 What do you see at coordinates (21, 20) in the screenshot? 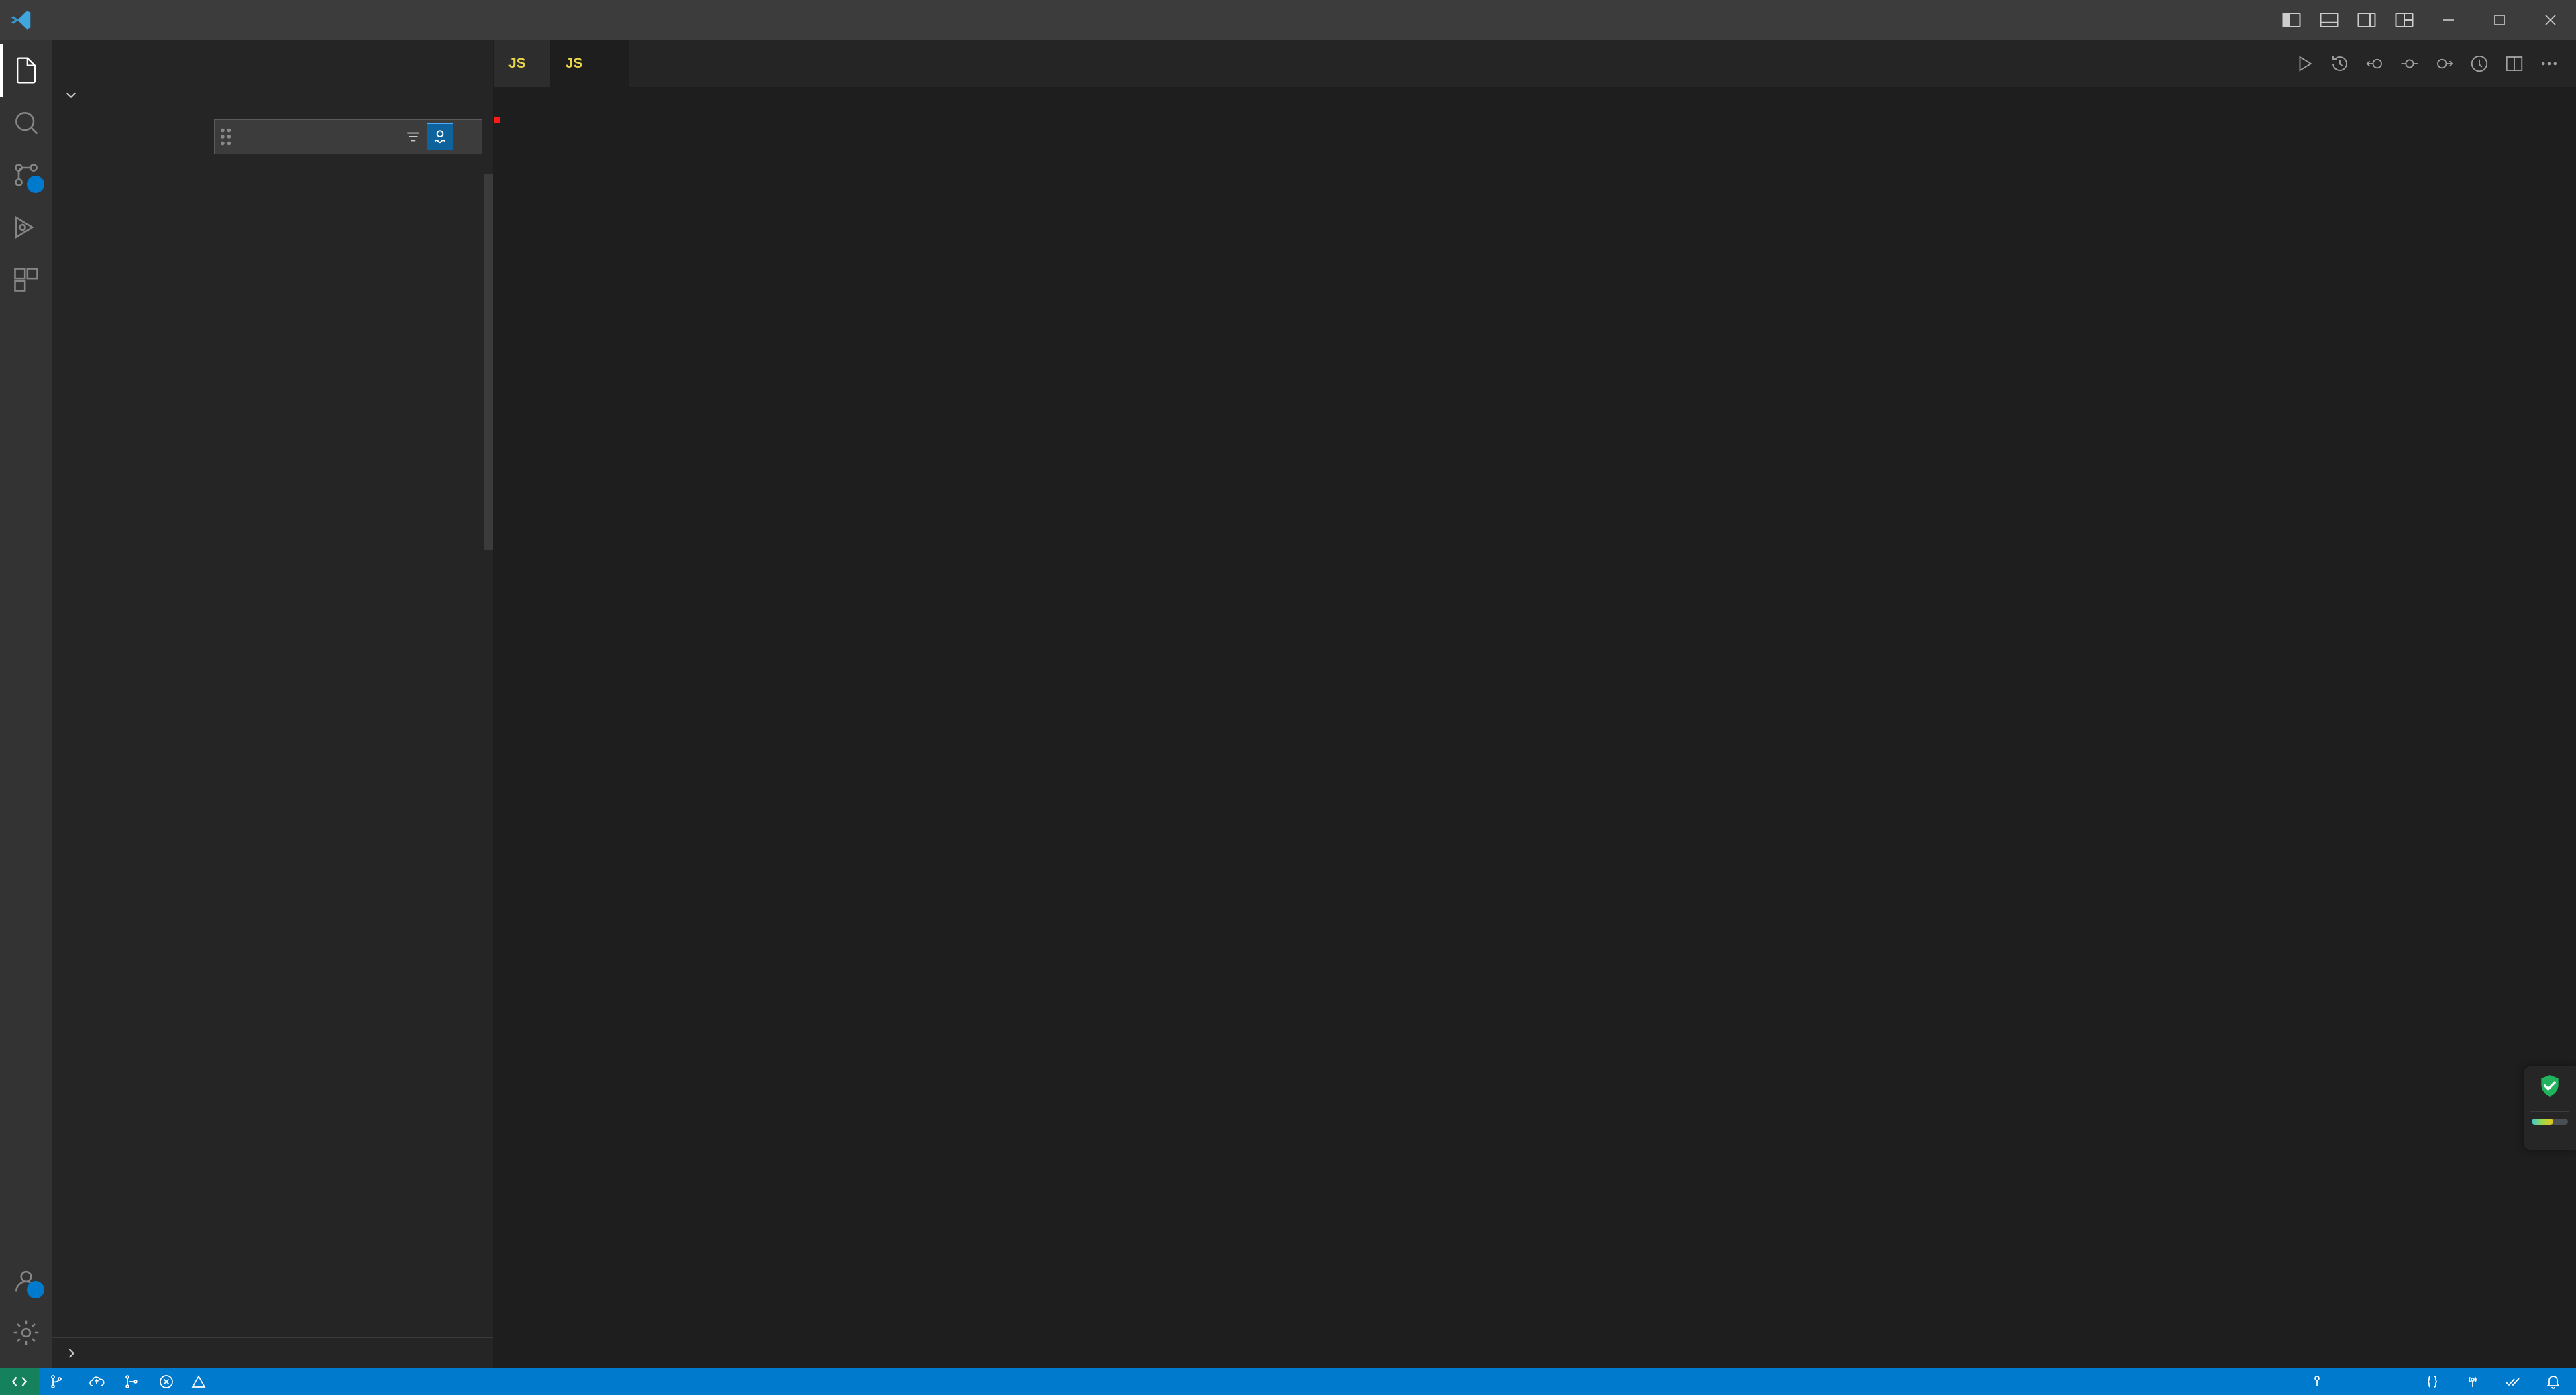
I see `vscode-logo-icon` at bounding box center [21, 20].